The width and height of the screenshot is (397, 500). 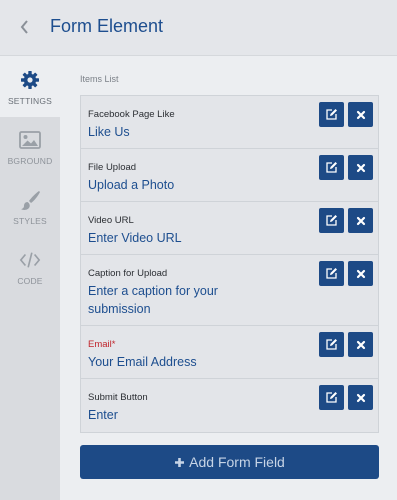 What do you see at coordinates (30, 160) in the screenshot?
I see `sidebar-item-label: BGROUND` at bounding box center [30, 160].